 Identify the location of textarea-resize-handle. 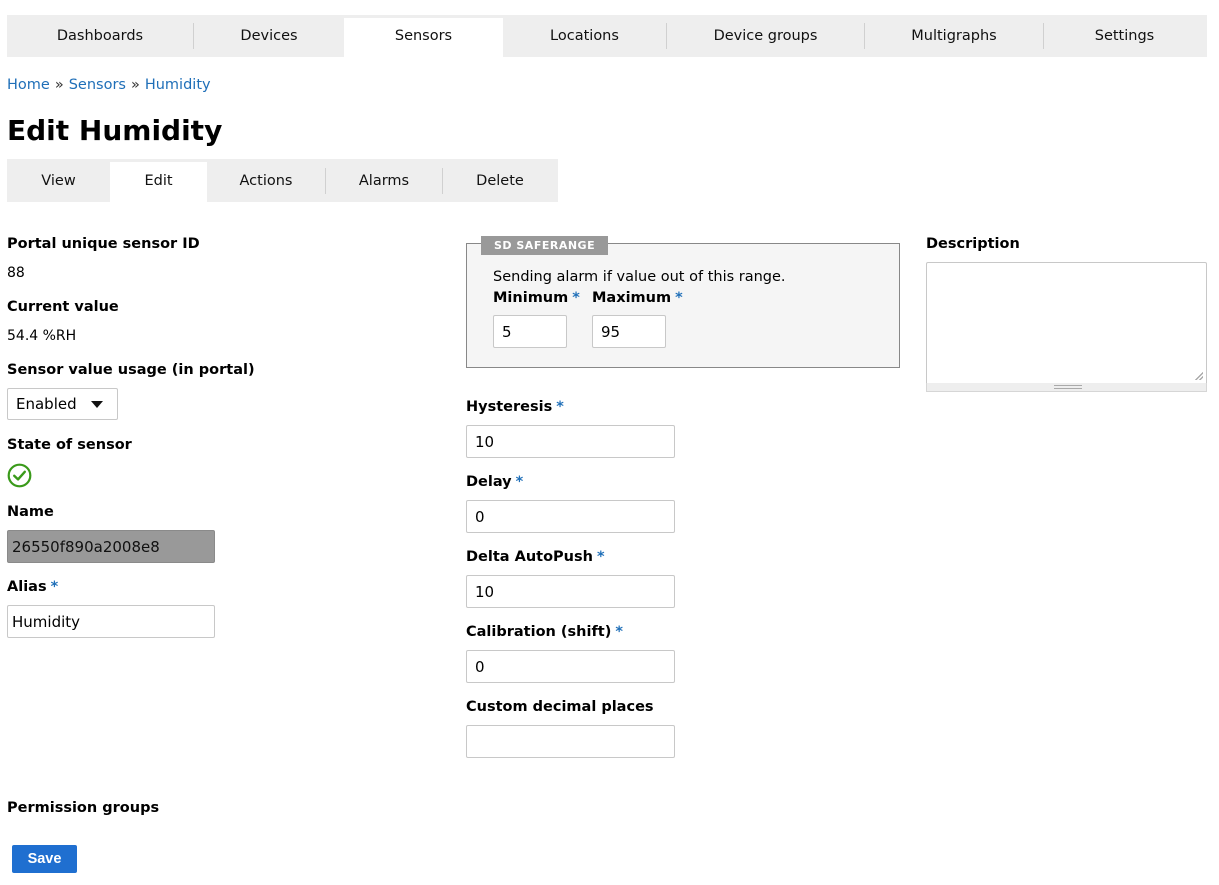
(1066, 387).